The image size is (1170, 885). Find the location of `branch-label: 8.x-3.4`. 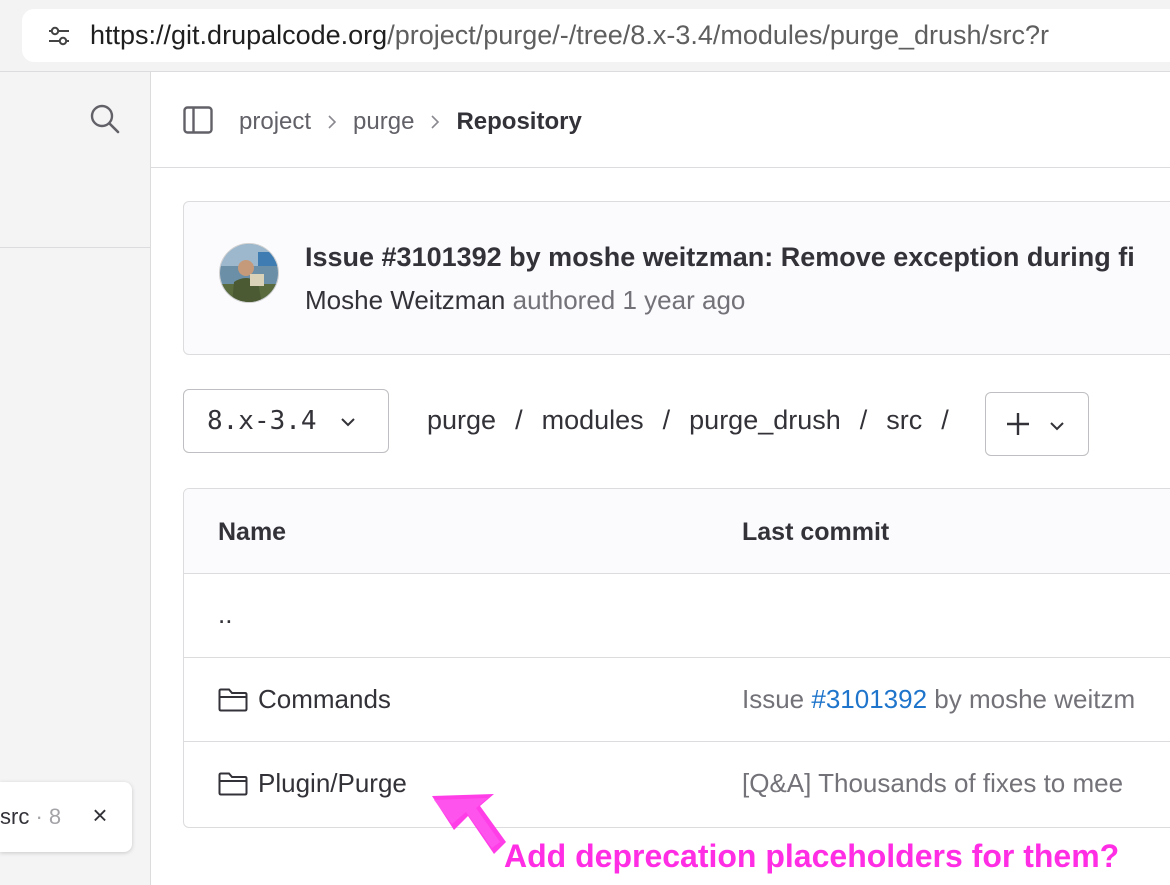

branch-label: 8.x-3.4 is located at coordinates (262, 421).